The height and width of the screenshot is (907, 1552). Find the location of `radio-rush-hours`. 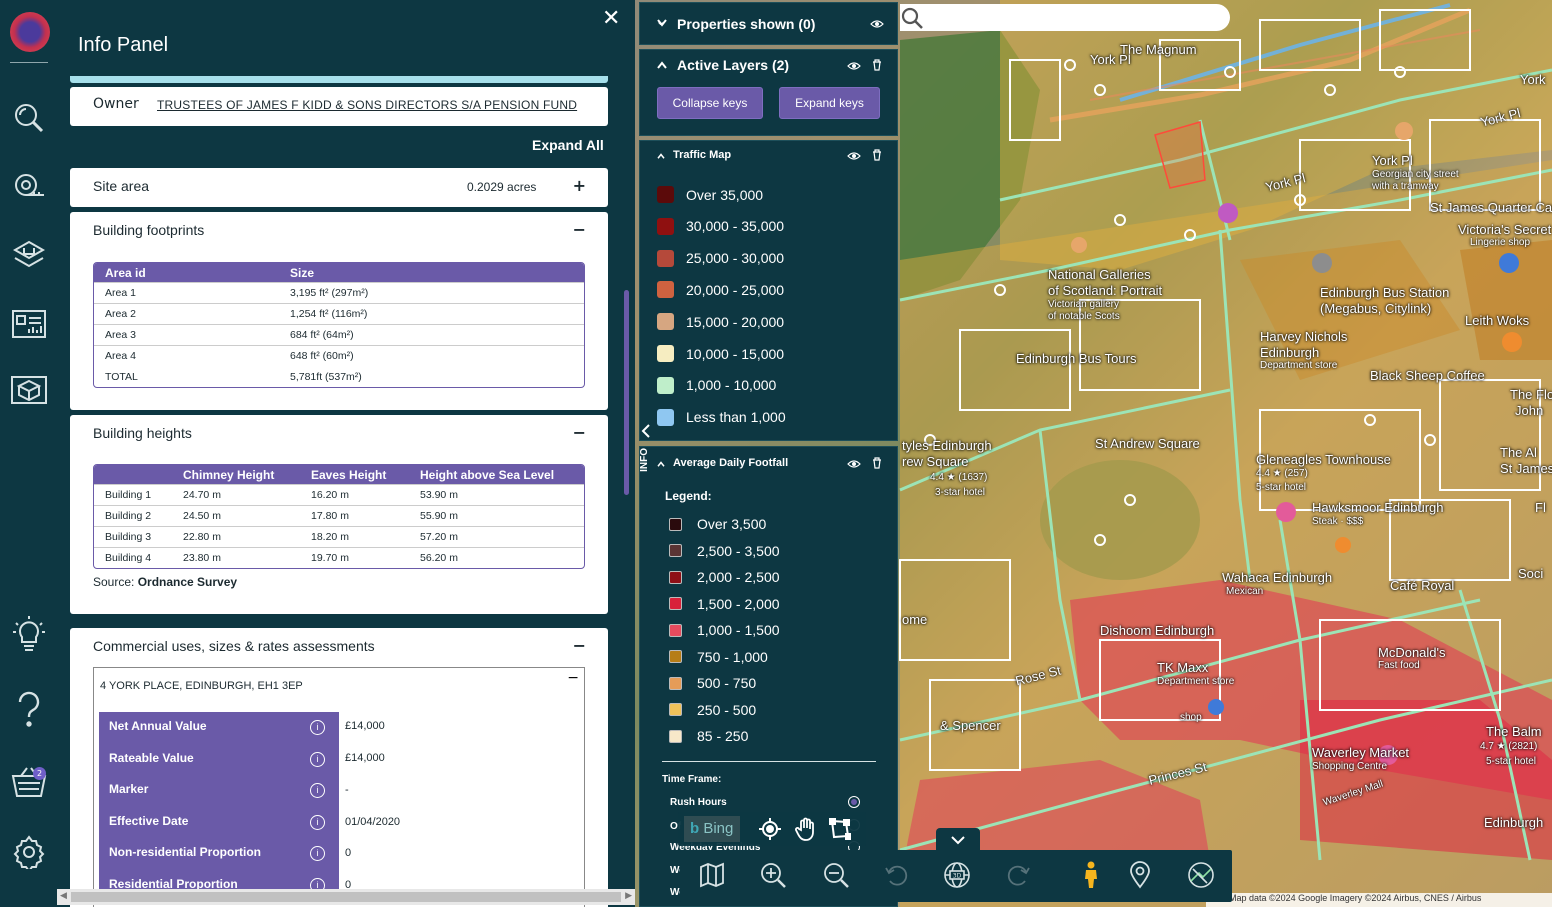

radio-rush-hours is located at coordinates (854, 802).